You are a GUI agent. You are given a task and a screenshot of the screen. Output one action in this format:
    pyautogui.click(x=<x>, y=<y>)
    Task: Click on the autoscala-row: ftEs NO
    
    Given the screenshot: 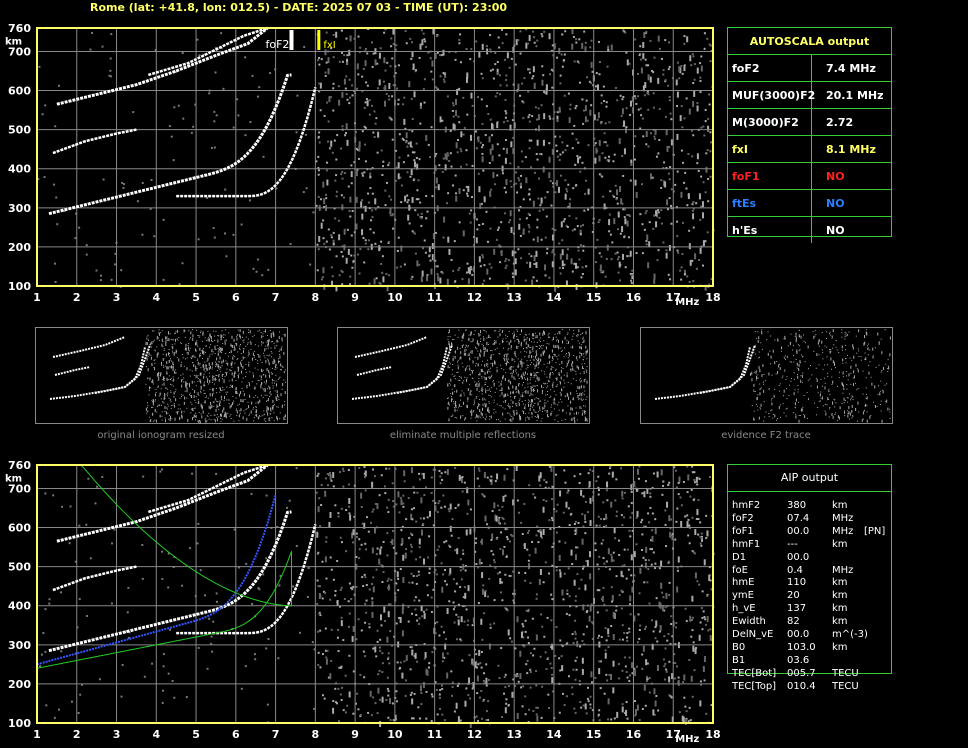 What is the action you would take?
    pyautogui.click(x=809, y=202)
    